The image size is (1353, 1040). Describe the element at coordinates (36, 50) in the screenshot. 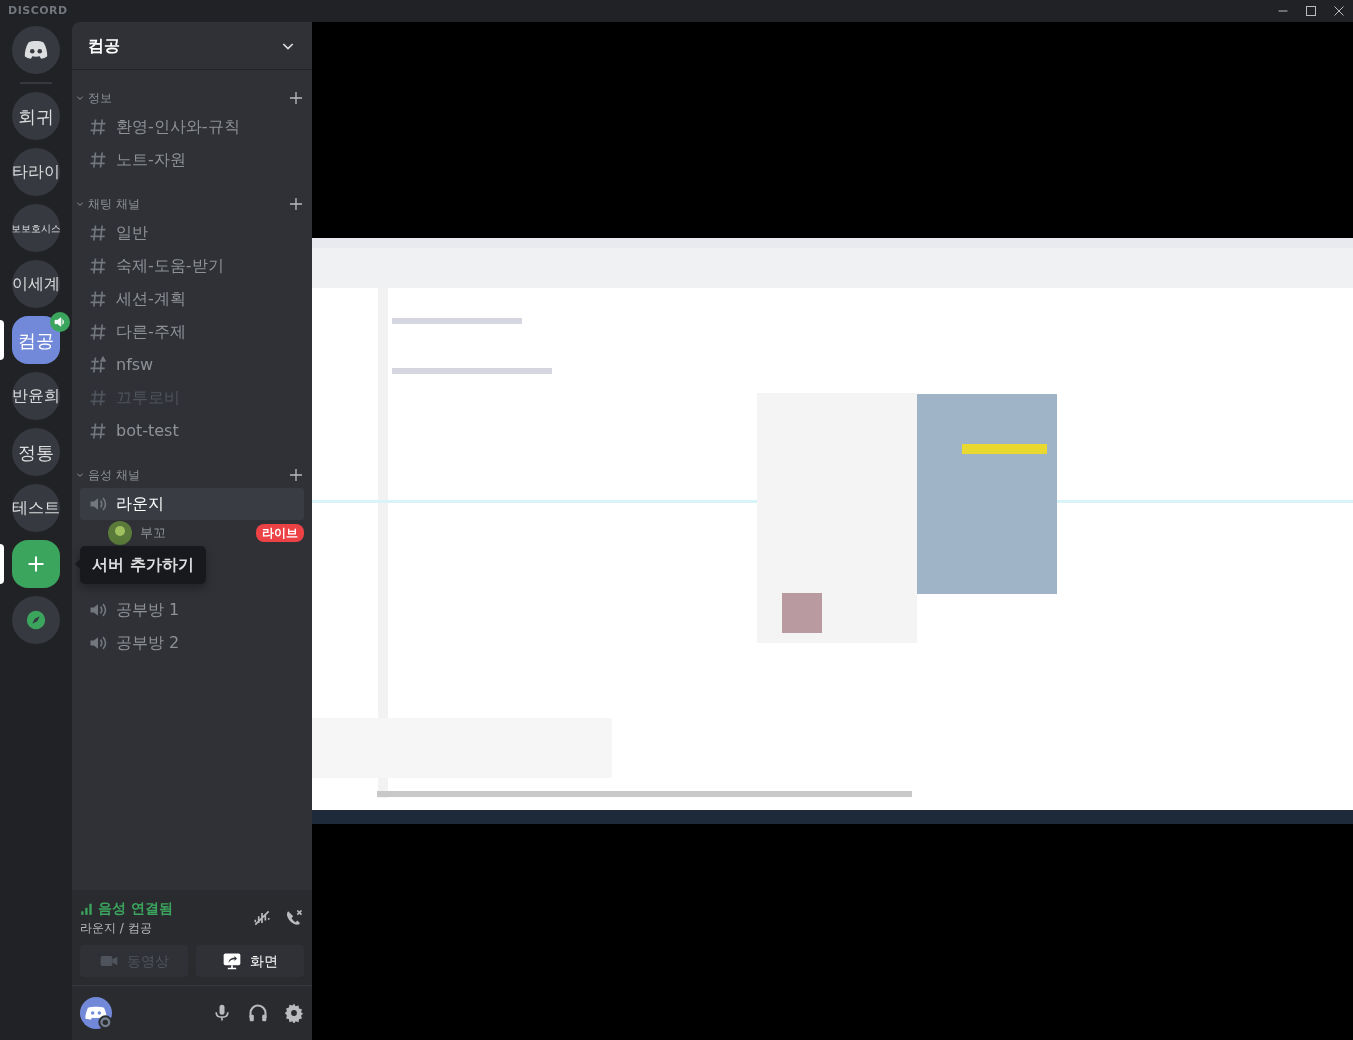

I see `home-button` at that location.